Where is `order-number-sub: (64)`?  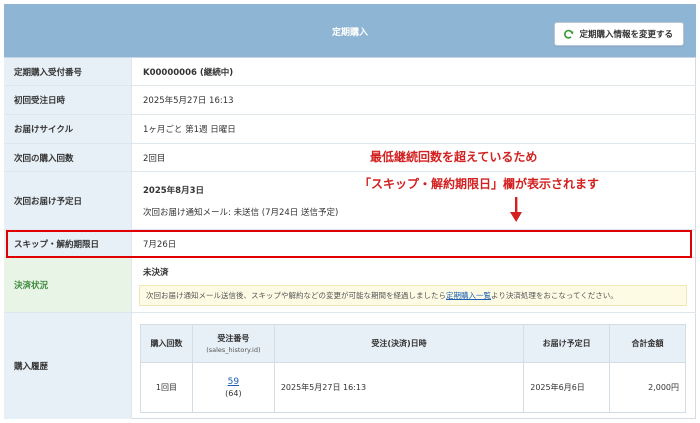
order-number-sub: (64) is located at coordinates (233, 393).